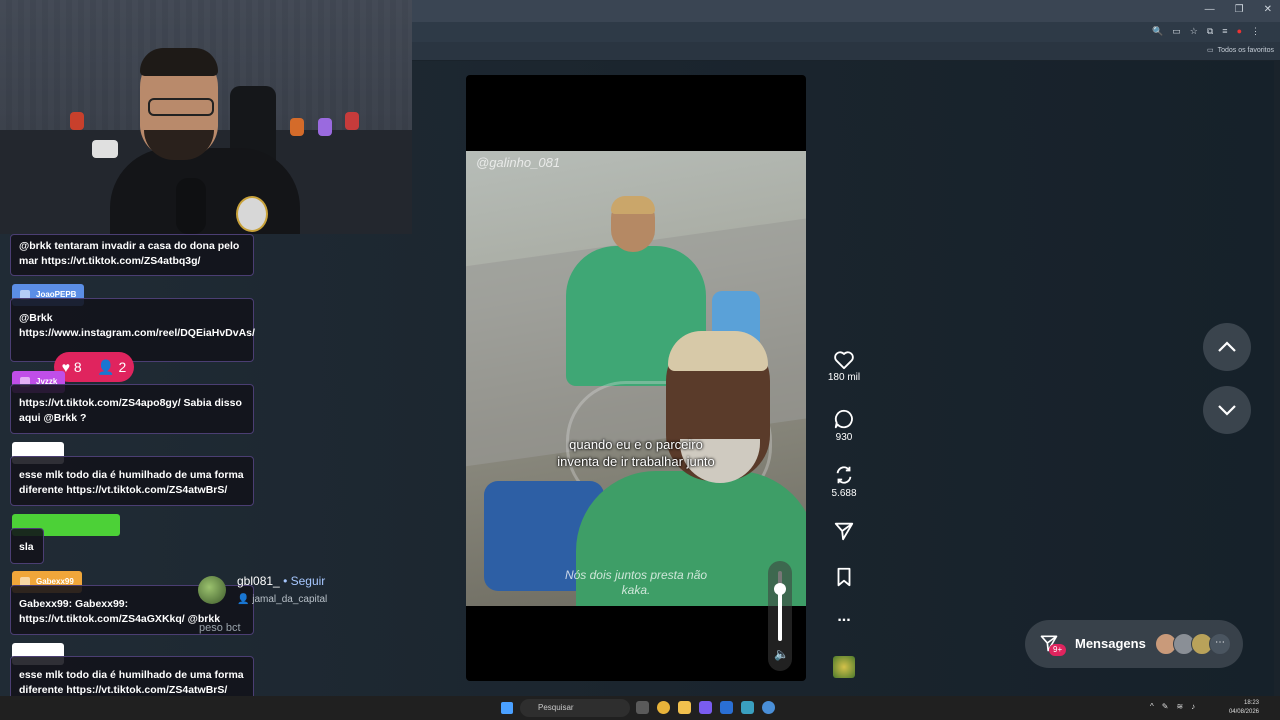  Describe the element at coordinates (1193, 706) in the screenshot. I see `speaker-icon: ♪` at that location.